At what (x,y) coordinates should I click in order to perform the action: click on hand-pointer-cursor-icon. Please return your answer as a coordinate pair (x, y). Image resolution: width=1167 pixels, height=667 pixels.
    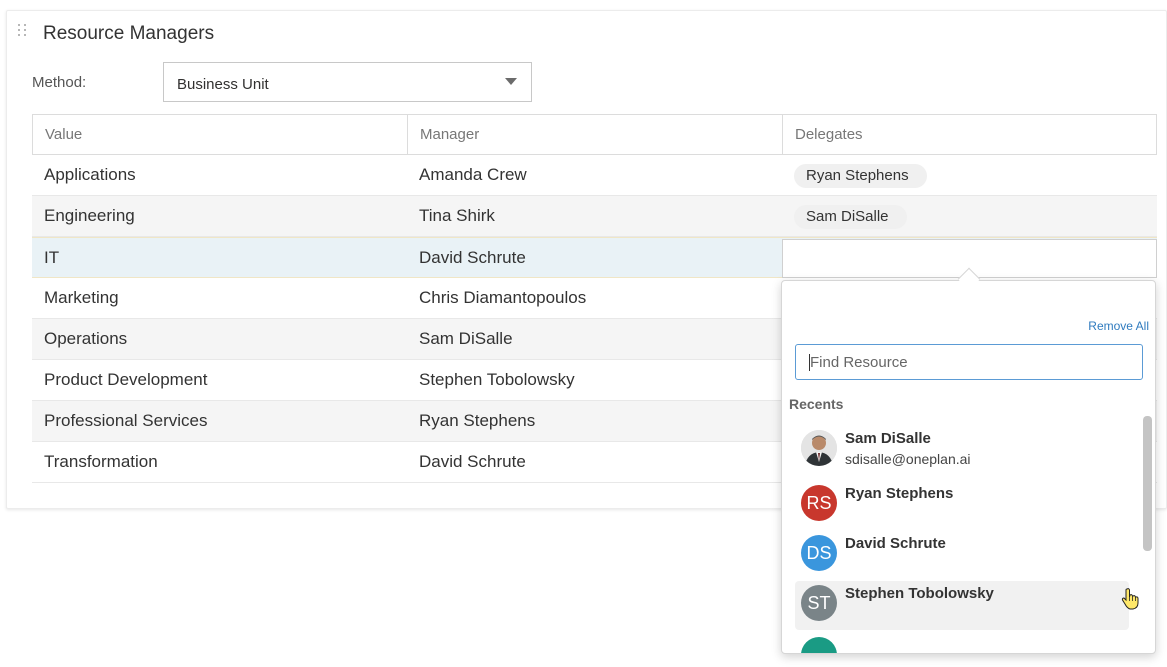
    Looking at the image, I should click on (1130, 599).